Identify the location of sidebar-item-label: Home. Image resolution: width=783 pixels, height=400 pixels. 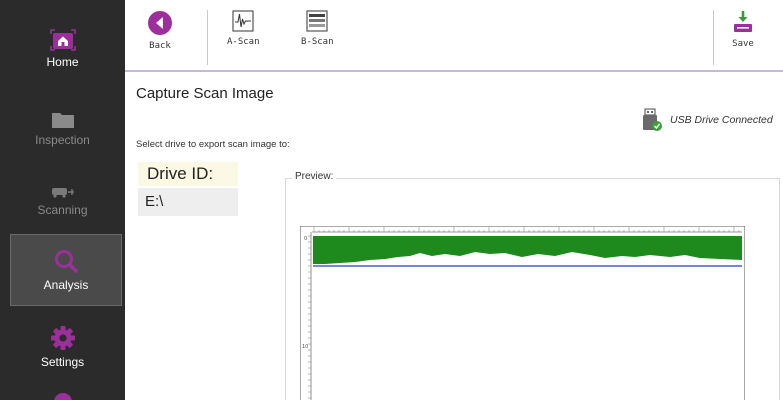
(62, 62).